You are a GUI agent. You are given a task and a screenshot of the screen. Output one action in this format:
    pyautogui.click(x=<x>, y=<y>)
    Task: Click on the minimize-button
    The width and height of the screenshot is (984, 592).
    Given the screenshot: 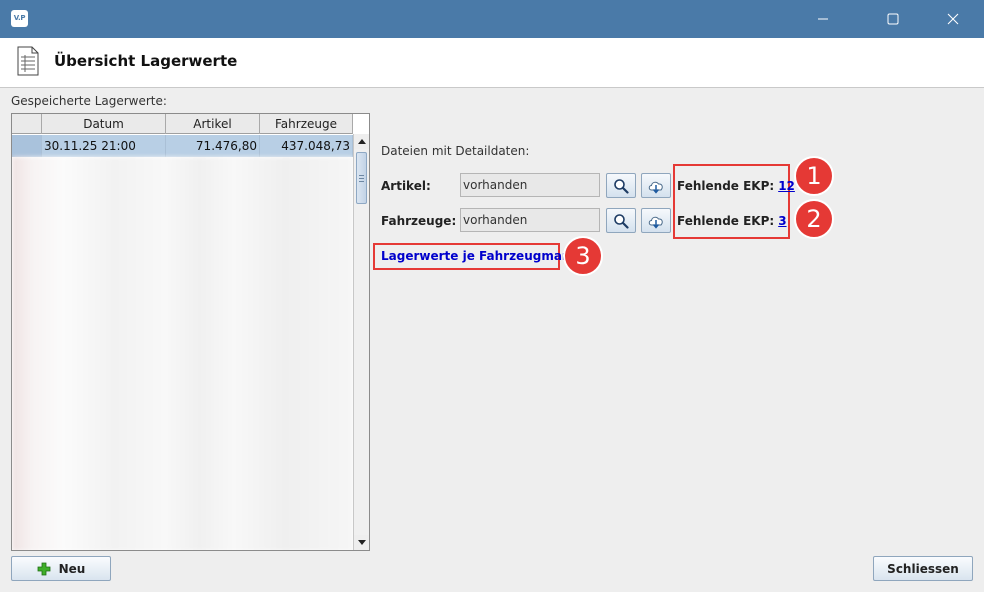 What is the action you would take?
    pyautogui.click(x=823, y=19)
    